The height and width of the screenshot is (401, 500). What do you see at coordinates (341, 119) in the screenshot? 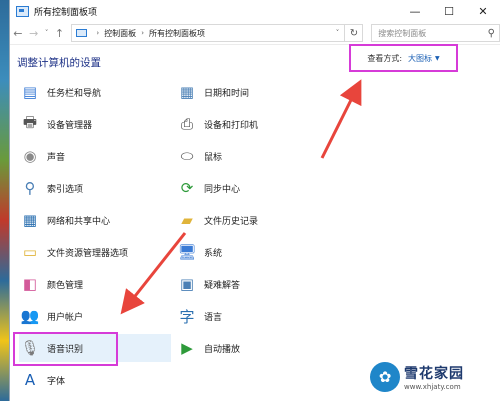
I see `arrow-to-view-selector` at bounding box center [341, 119].